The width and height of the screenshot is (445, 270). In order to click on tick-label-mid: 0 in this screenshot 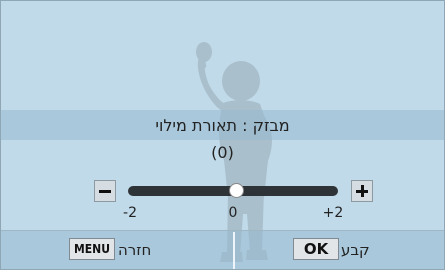, I will do `click(233, 213)`.